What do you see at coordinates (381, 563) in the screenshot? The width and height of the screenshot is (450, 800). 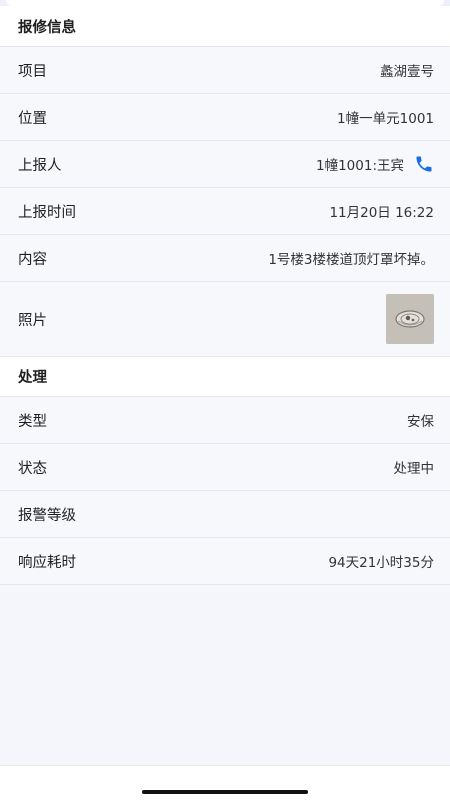 I see `response-time-value: 94天21小时35分` at bounding box center [381, 563].